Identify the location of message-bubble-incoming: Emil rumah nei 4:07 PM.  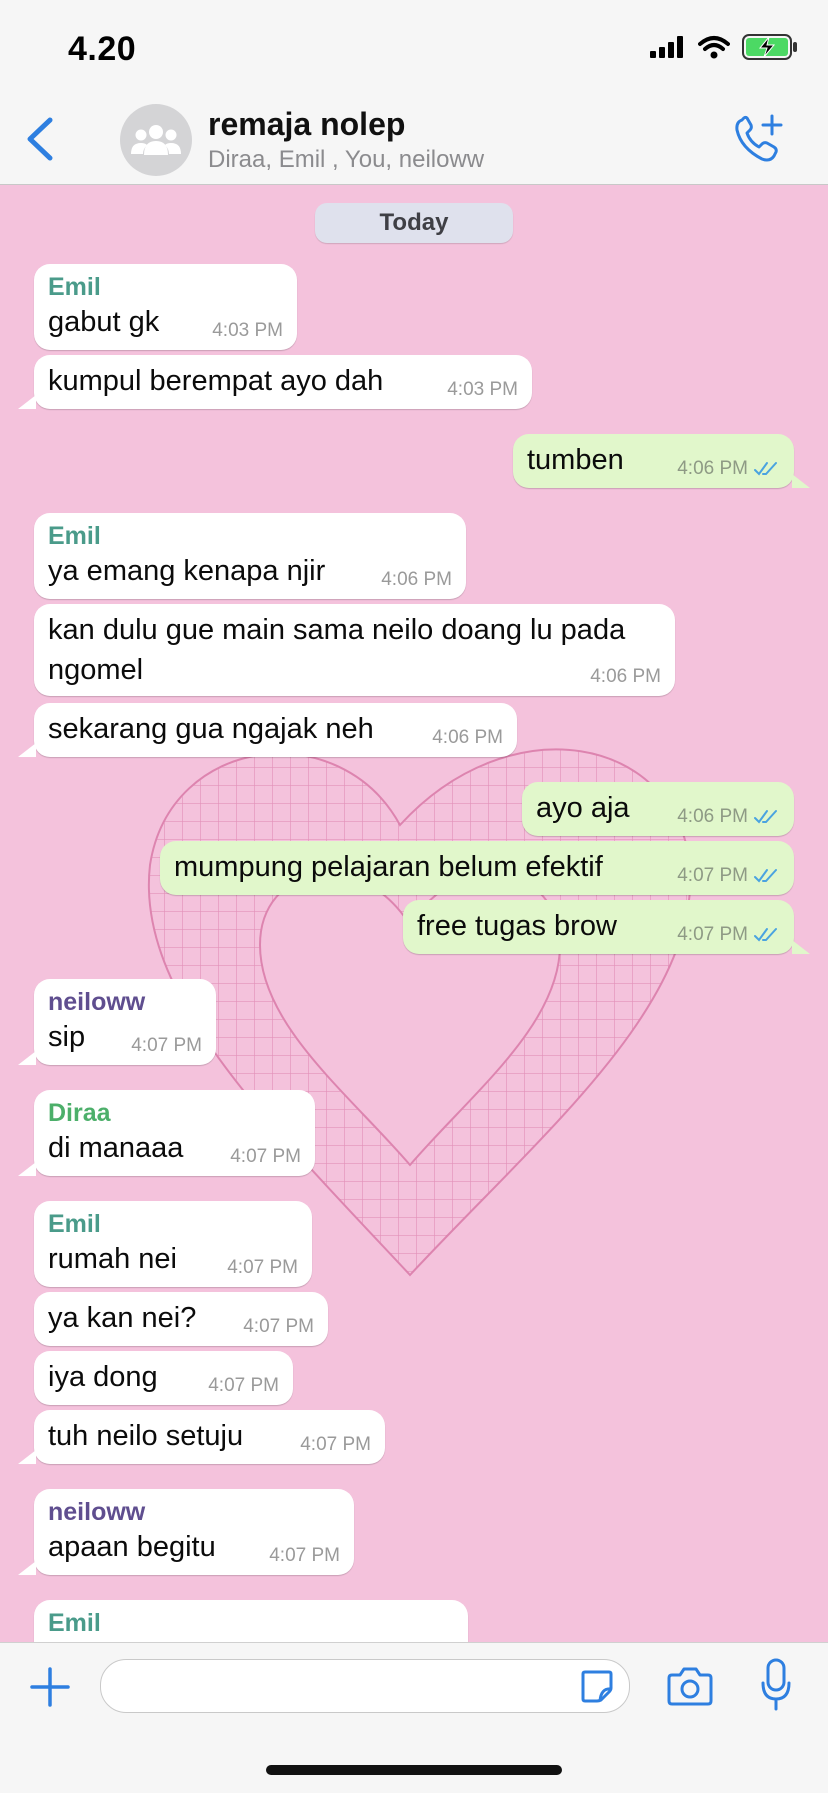
(173, 1244).